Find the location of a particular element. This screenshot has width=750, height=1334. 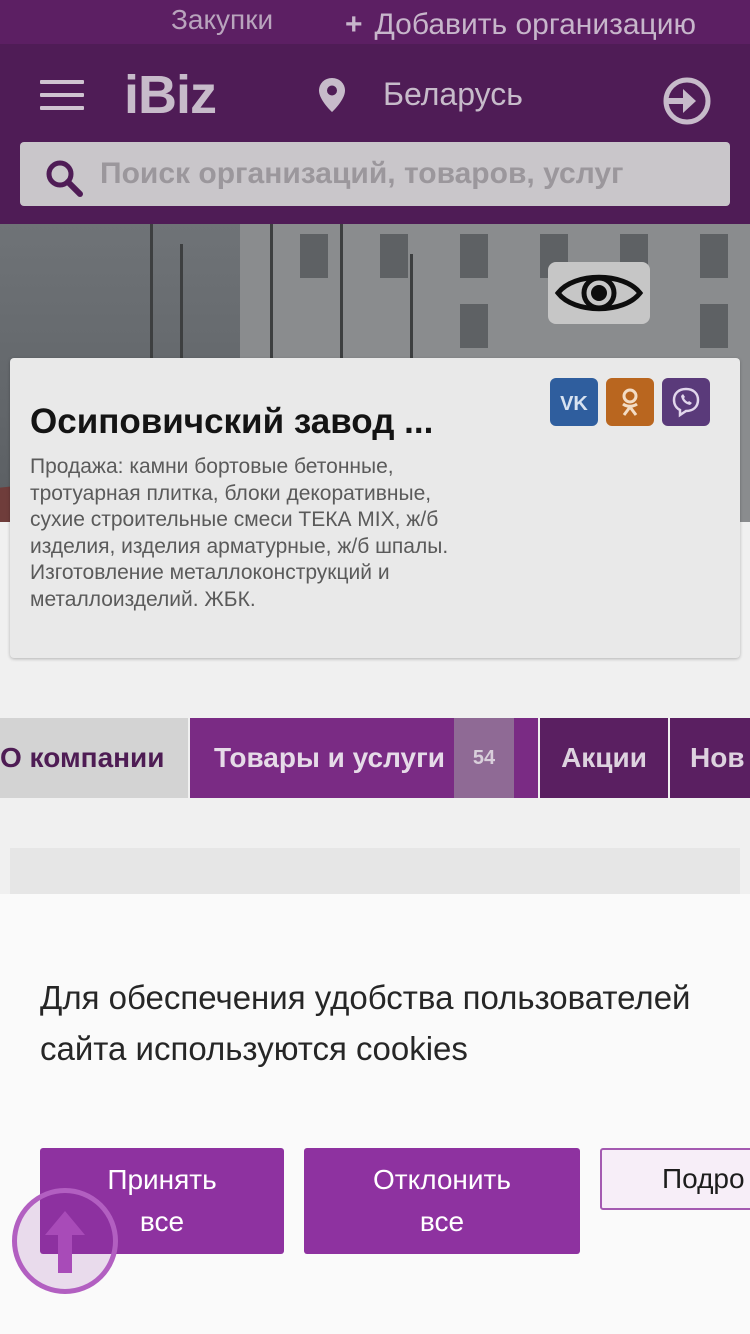

login-icon is located at coordinates (687, 103).